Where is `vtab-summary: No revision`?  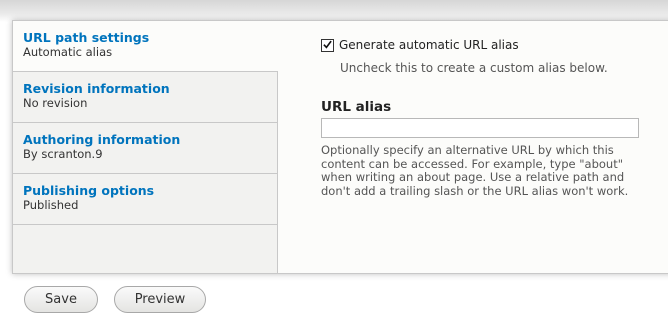 vtab-summary: No revision is located at coordinates (55, 103).